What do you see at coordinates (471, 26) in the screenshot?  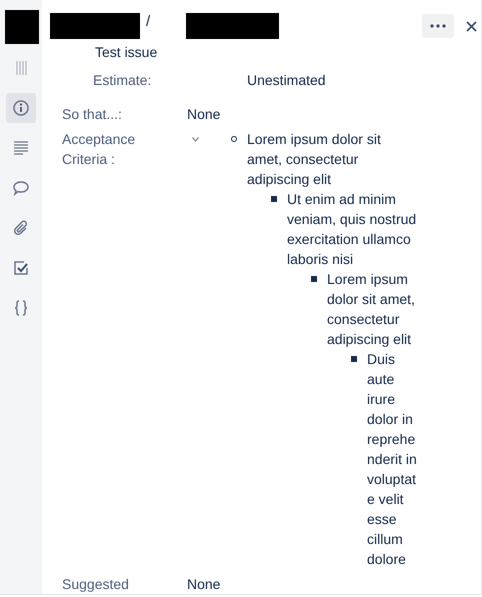 I see `close-icon` at bounding box center [471, 26].